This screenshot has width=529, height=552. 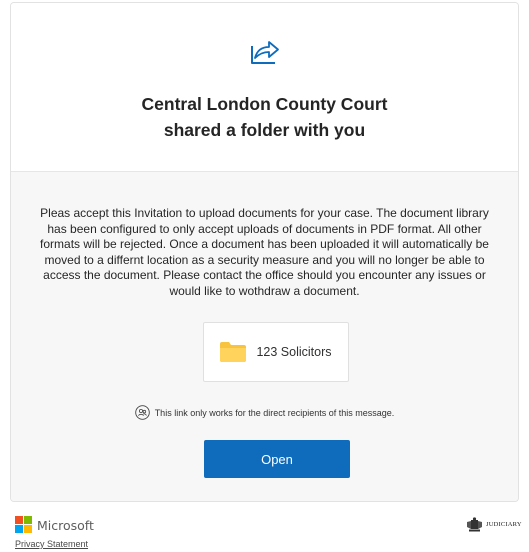 I want to click on judiciary-logo: JUDICIARY, so click(x=494, y=524).